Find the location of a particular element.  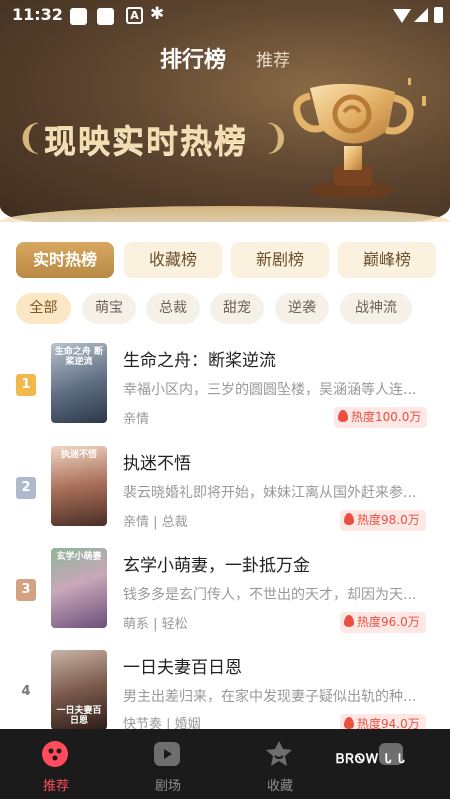

nav-recommend: 推荐 is located at coordinates (56, 764).